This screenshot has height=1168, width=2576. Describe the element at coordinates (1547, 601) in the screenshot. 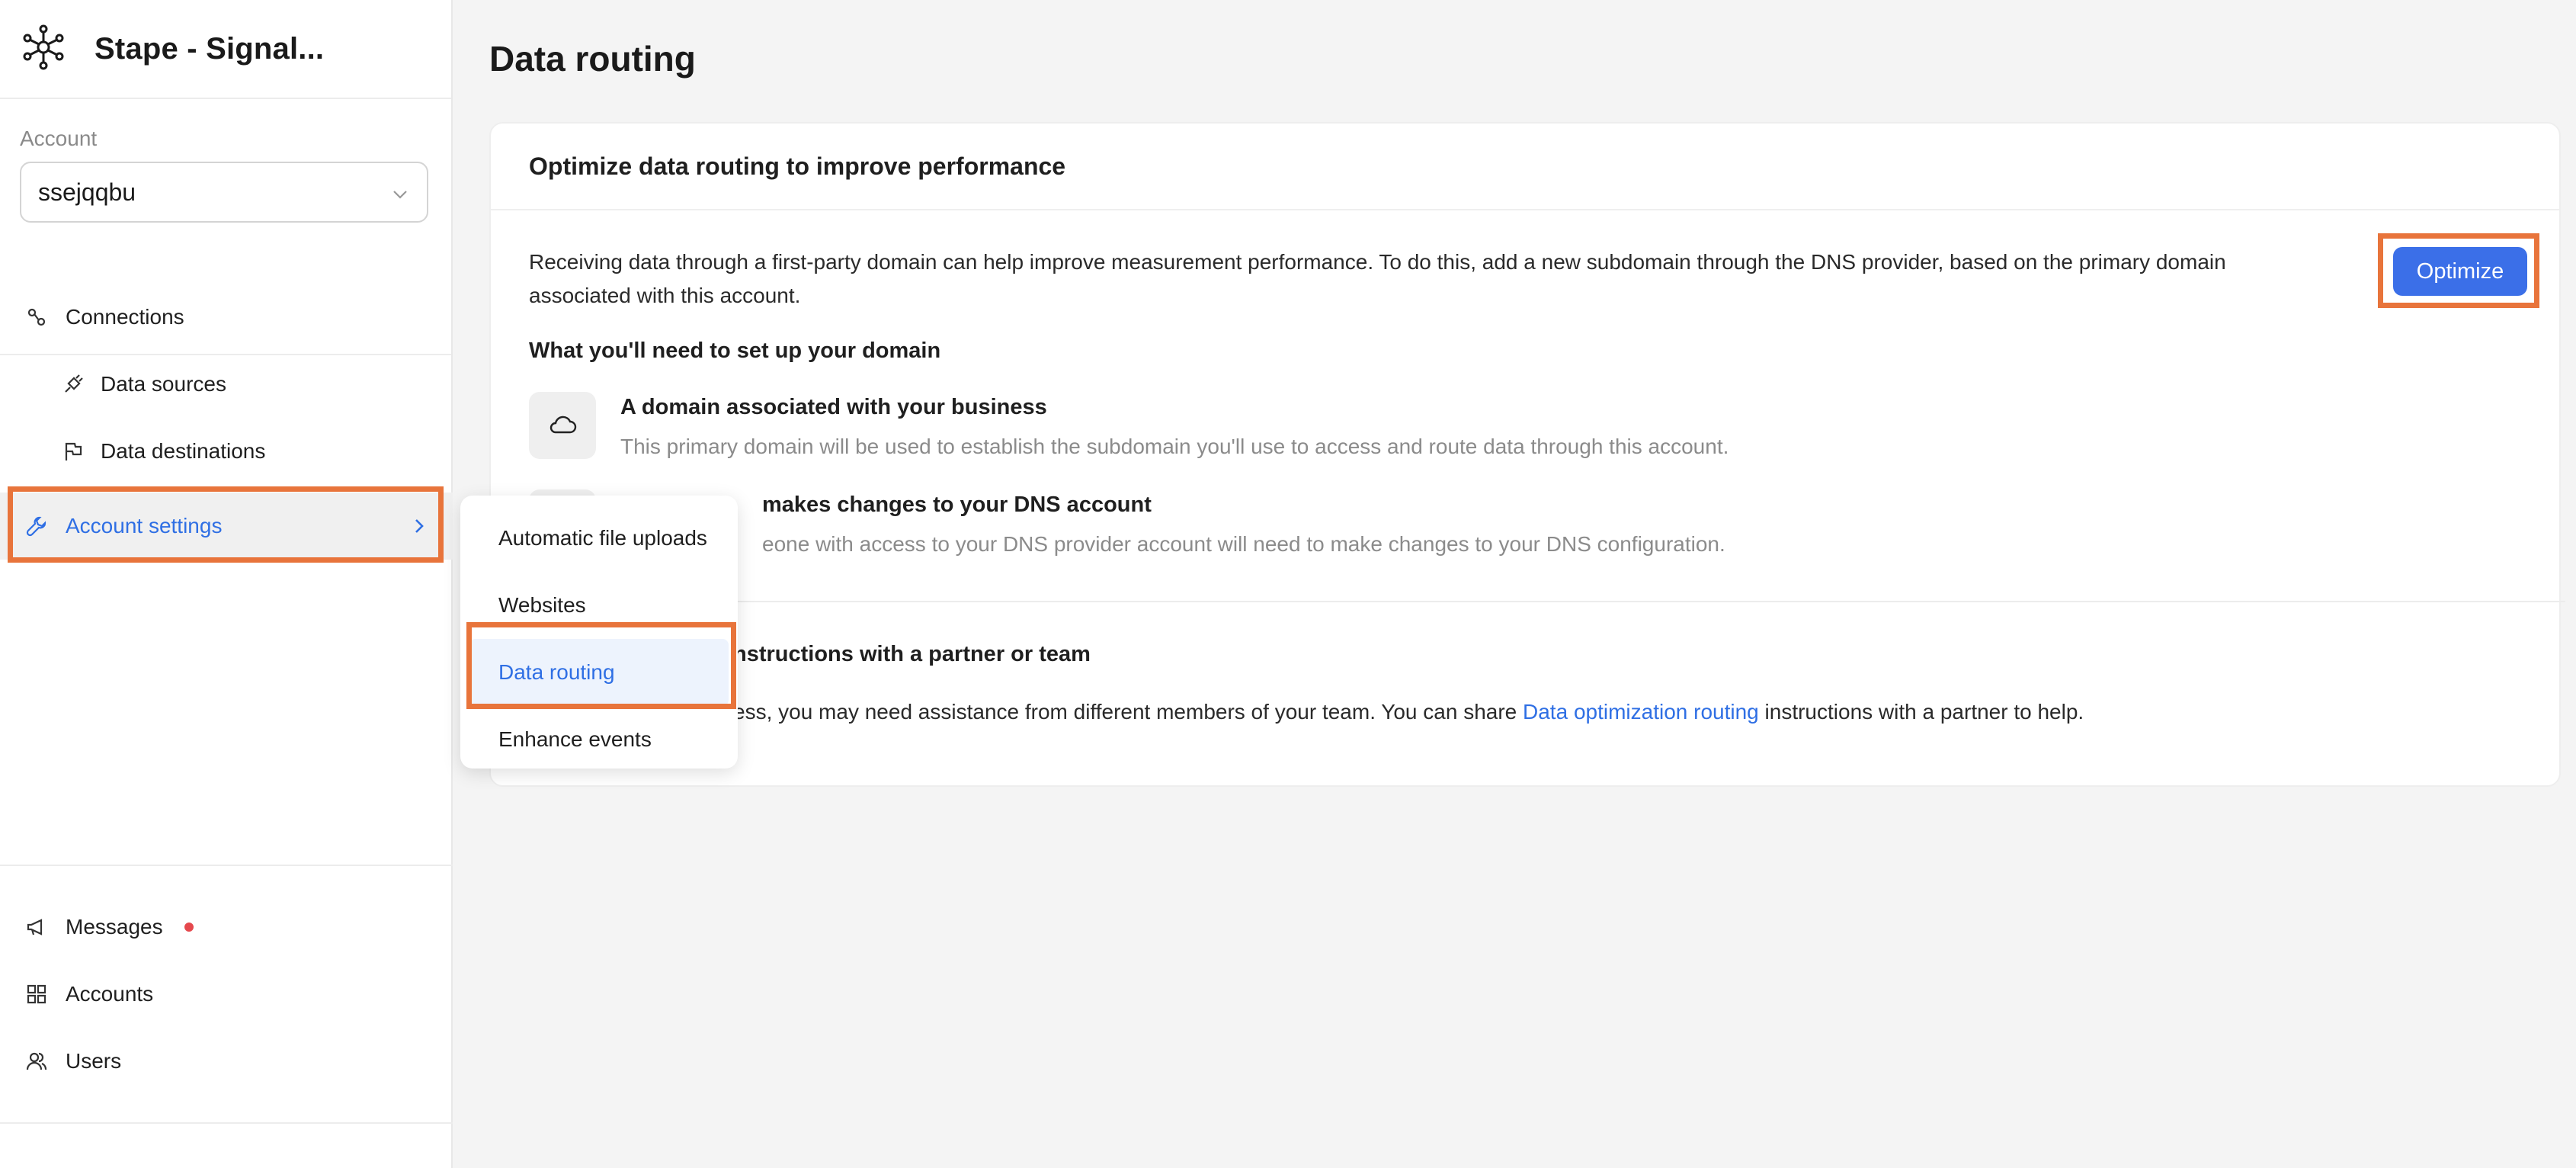

I see `section-divider` at that location.